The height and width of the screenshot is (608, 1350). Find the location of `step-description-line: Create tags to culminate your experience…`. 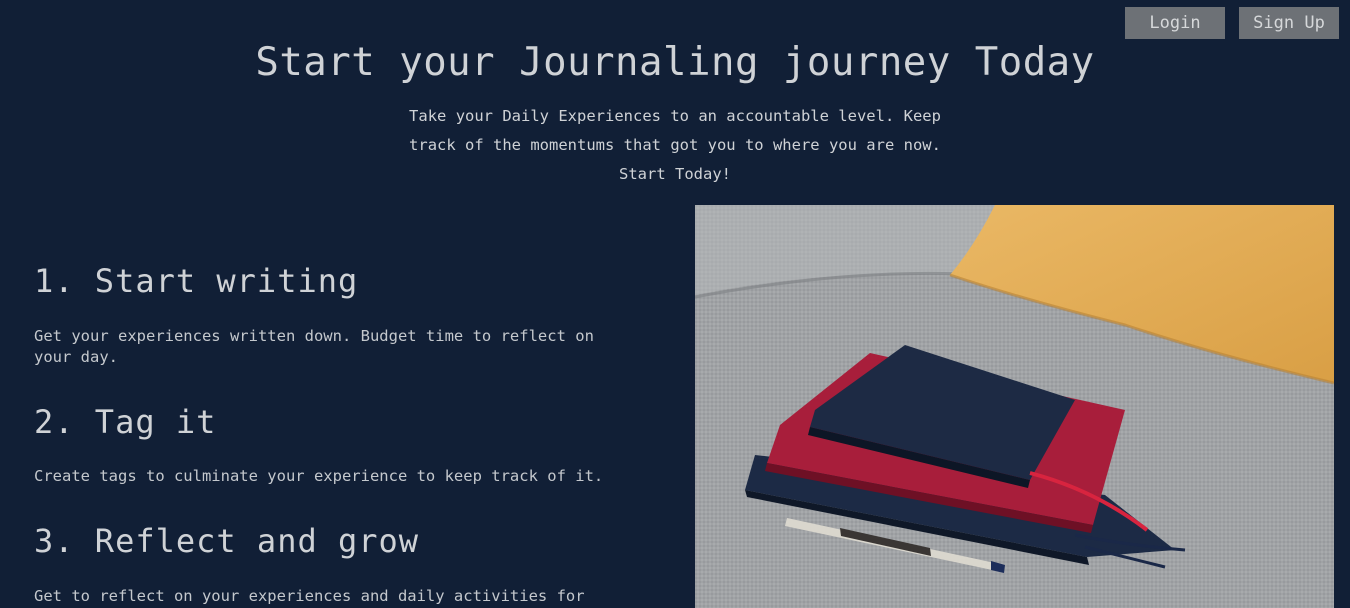

step-description-line: Create tags to culminate your experience… is located at coordinates (319, 476).